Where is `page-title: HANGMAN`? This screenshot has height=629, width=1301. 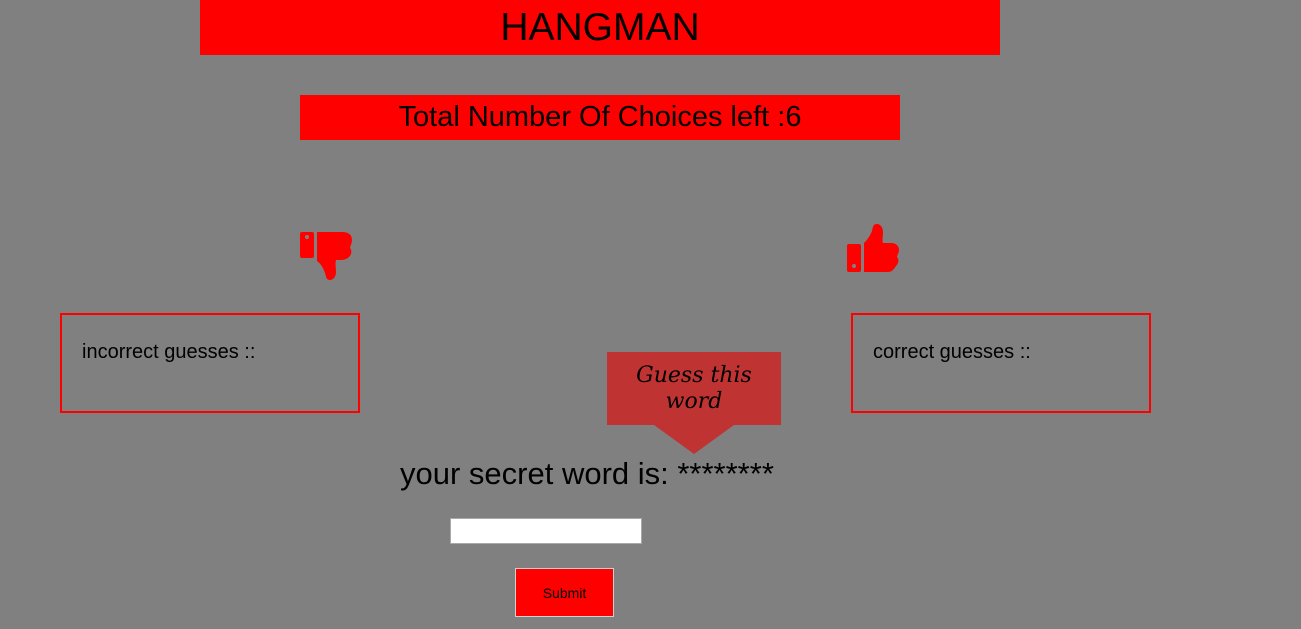 page-title: HANGMAN is located at coordinates (600, 27).